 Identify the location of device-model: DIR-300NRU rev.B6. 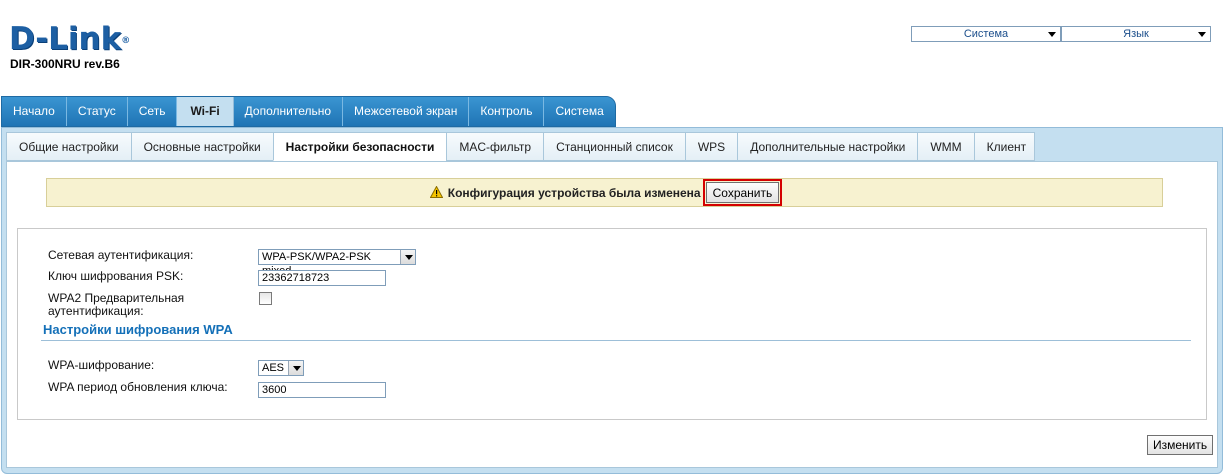
(65, 64).